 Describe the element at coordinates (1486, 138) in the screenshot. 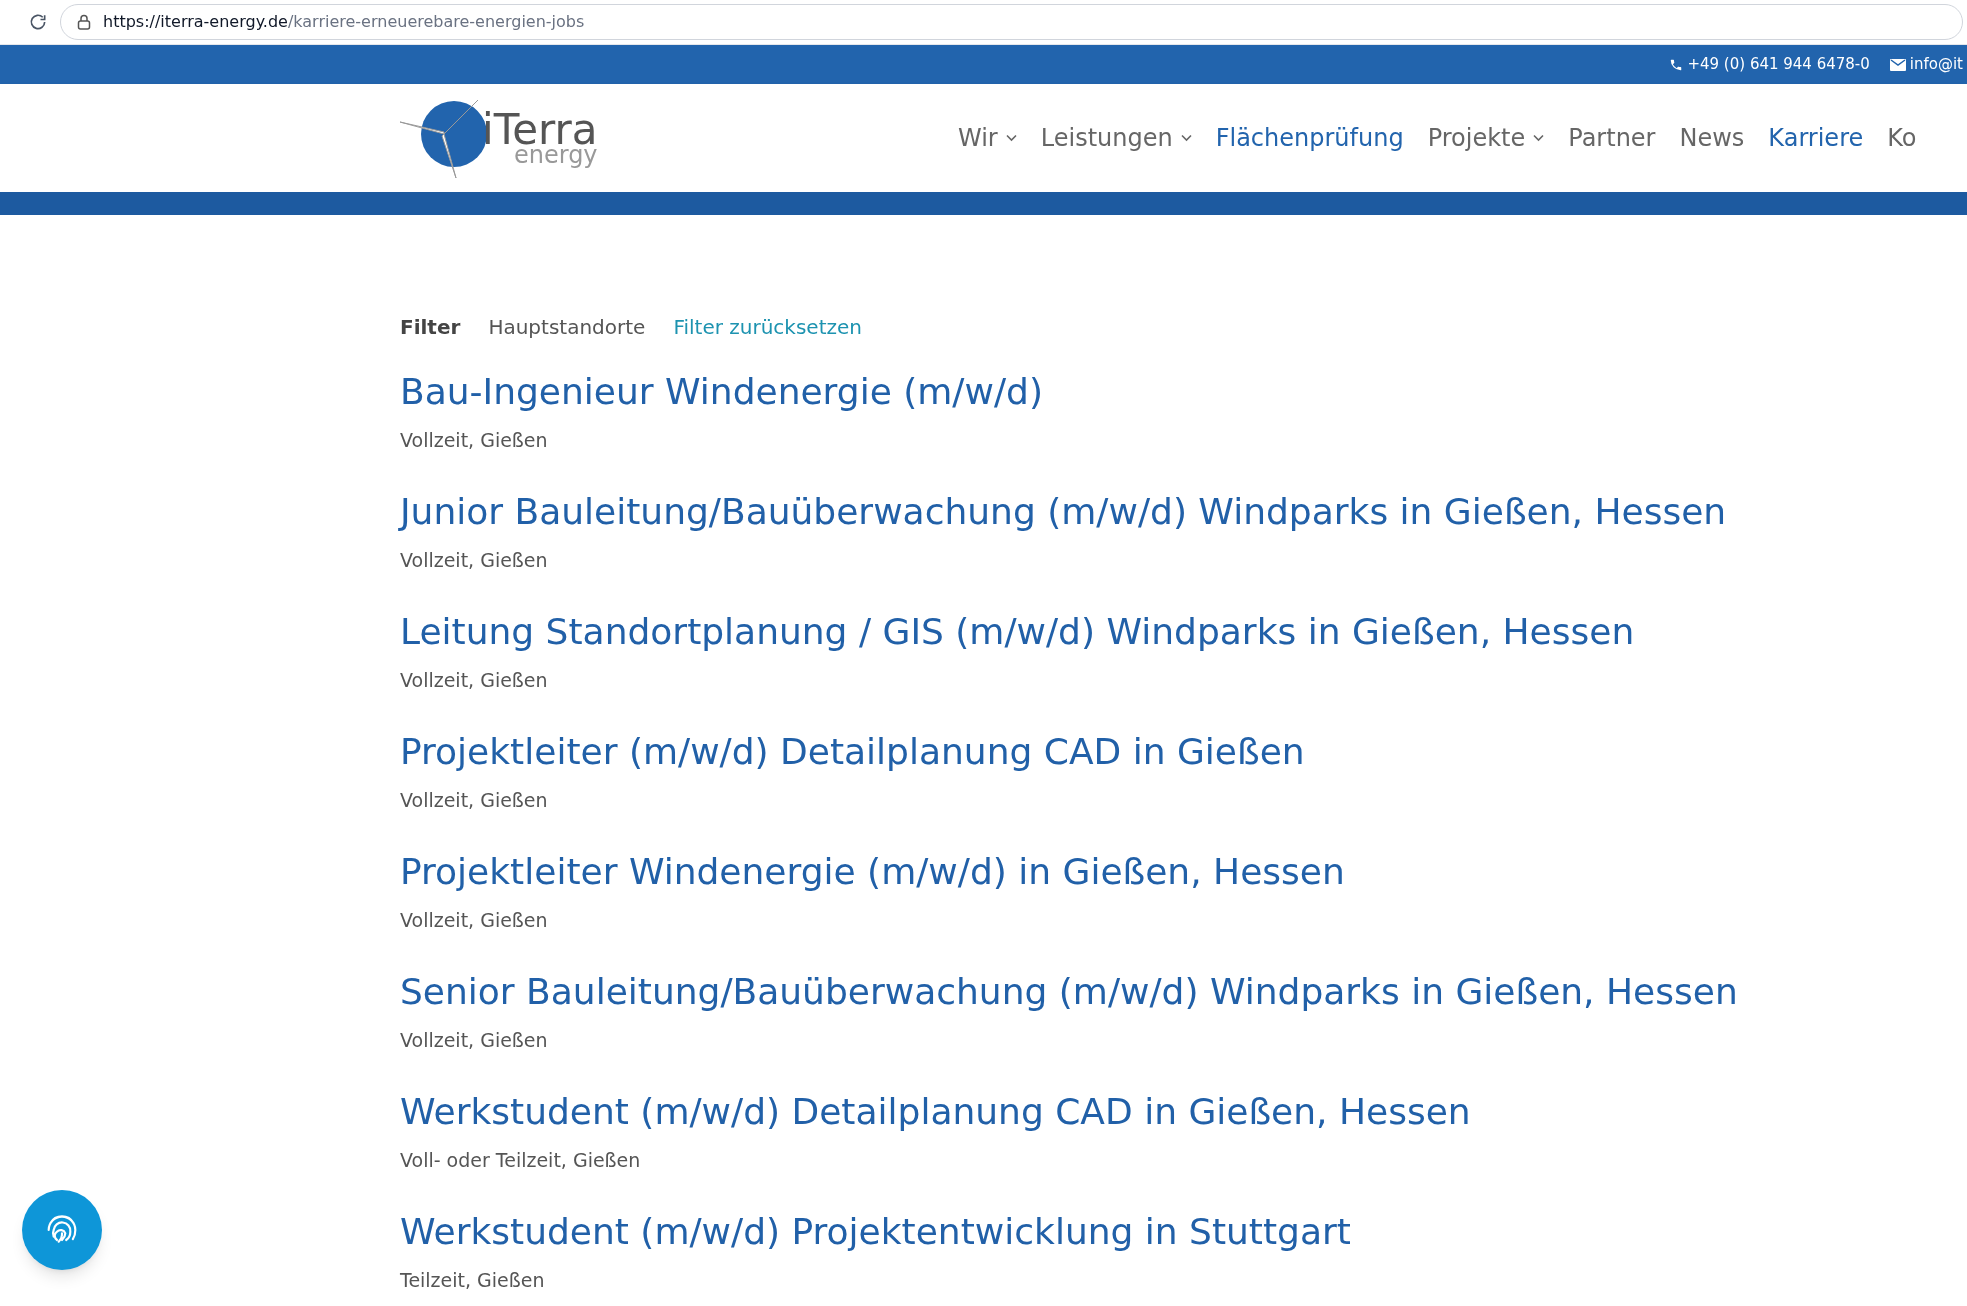

I see `nav-link: Projekte` at that location.